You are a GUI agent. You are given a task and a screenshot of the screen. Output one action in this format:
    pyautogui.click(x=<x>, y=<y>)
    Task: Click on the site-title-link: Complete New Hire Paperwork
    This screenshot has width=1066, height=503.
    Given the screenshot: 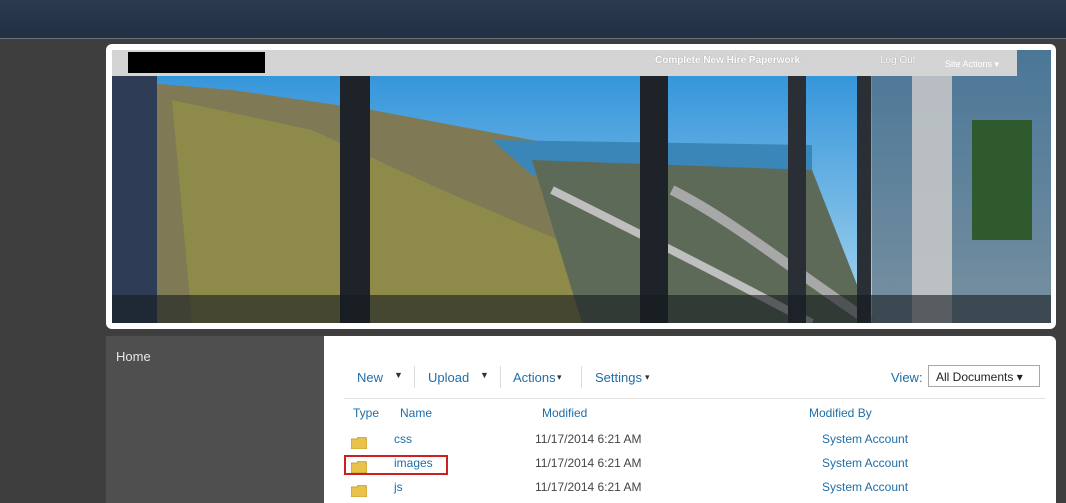 What is the action you would take?
    pyautogui.click(x=727, y=60)
    